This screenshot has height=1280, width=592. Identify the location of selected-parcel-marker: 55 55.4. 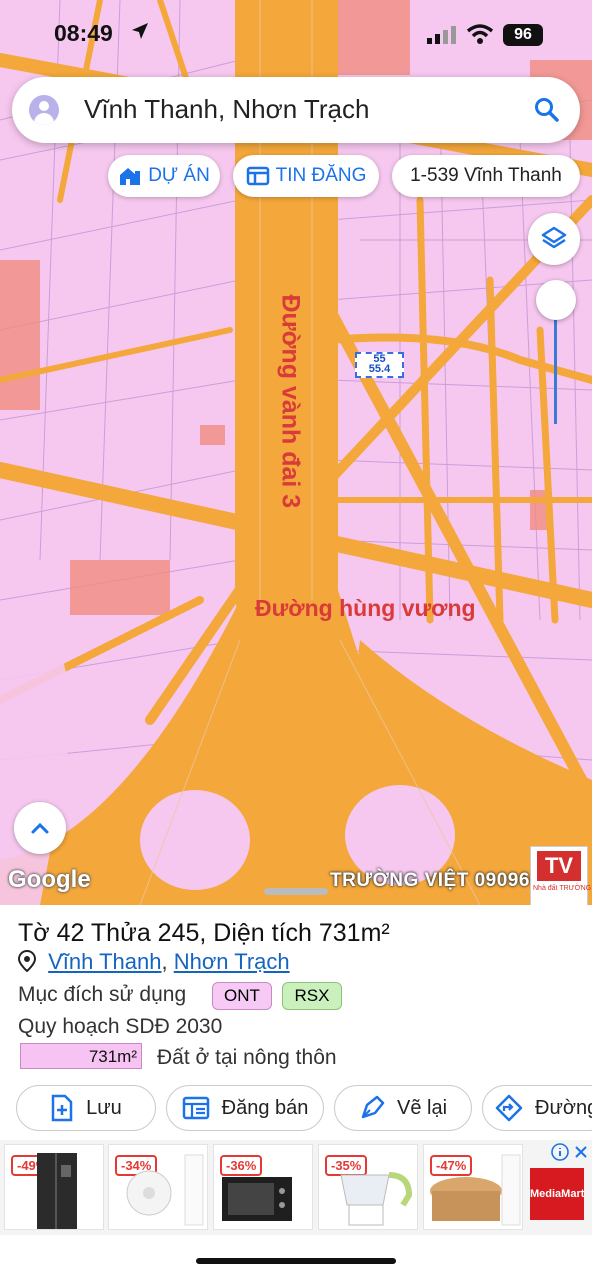
(379, 365).